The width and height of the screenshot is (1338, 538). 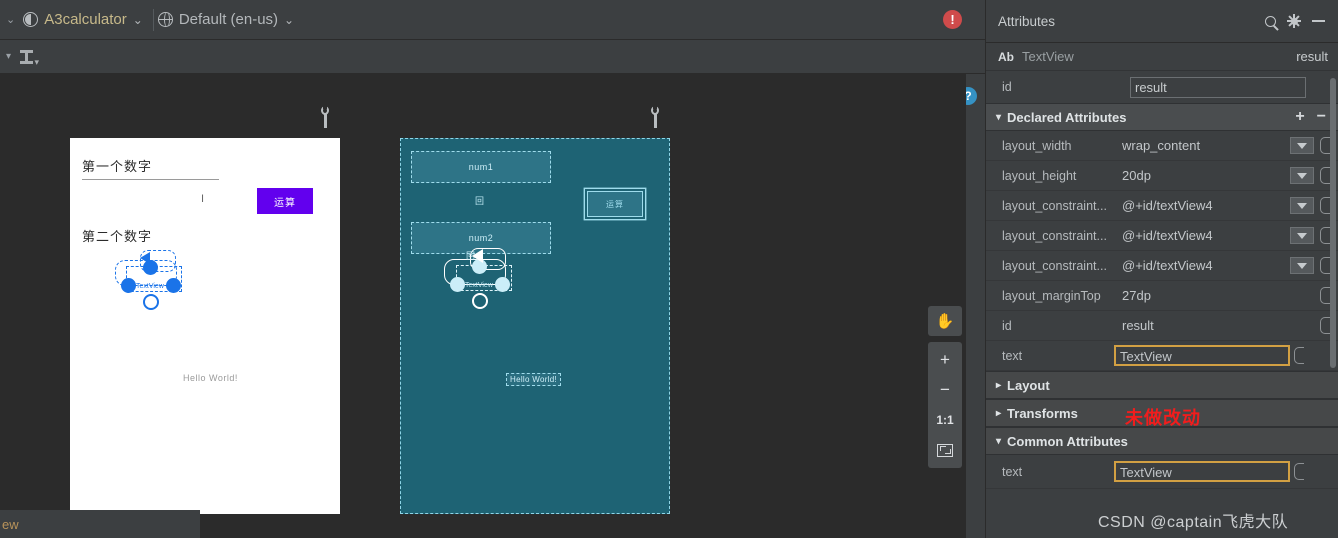 I want to click on attr-key: layout_height, so click(x=1039, y=175).